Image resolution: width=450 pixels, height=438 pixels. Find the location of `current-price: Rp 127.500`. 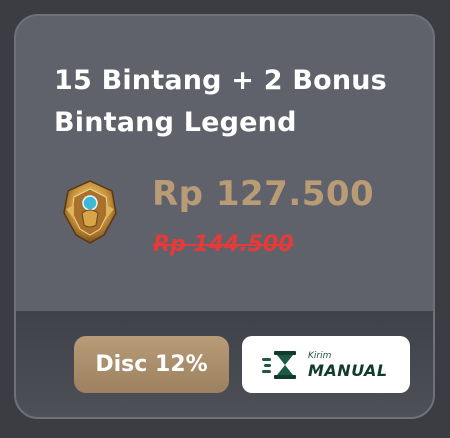

current-price: Rp 127.500 is located at coordinates (263, 194).